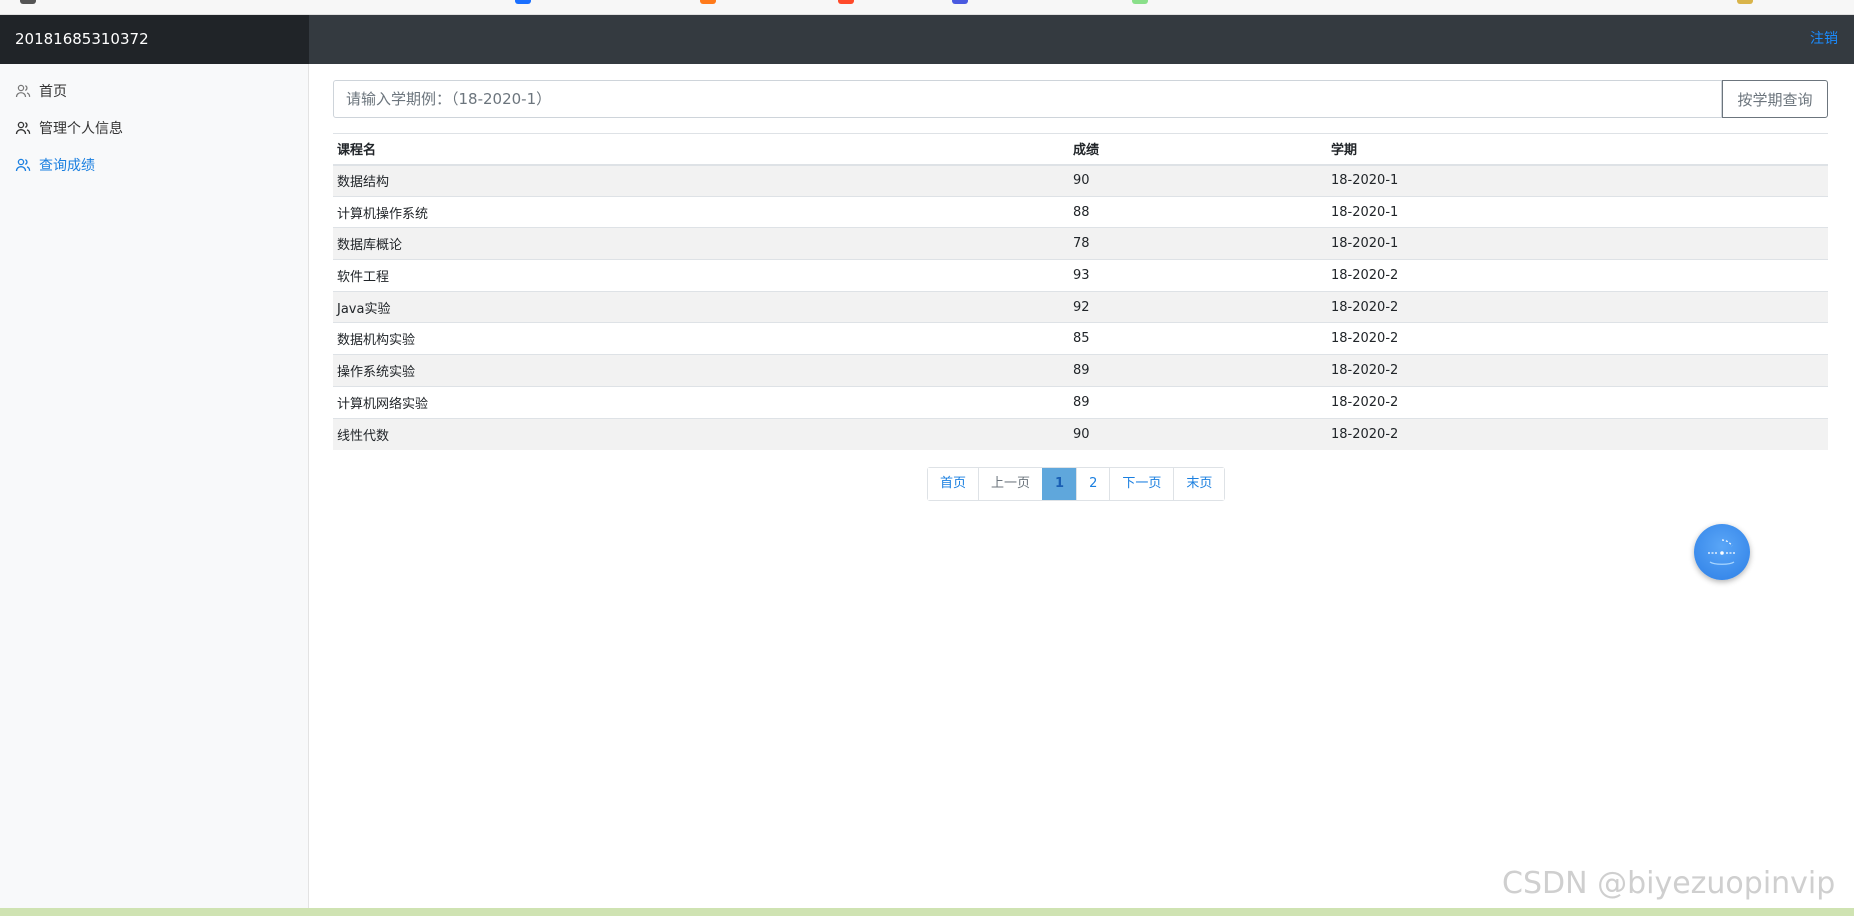  I want to click on sidebar-item-label: 首页, so click(53, 91).